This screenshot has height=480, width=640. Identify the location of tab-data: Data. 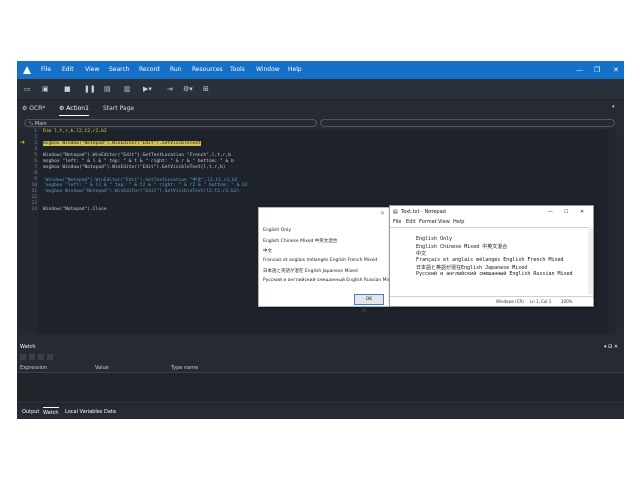
(110, 412).